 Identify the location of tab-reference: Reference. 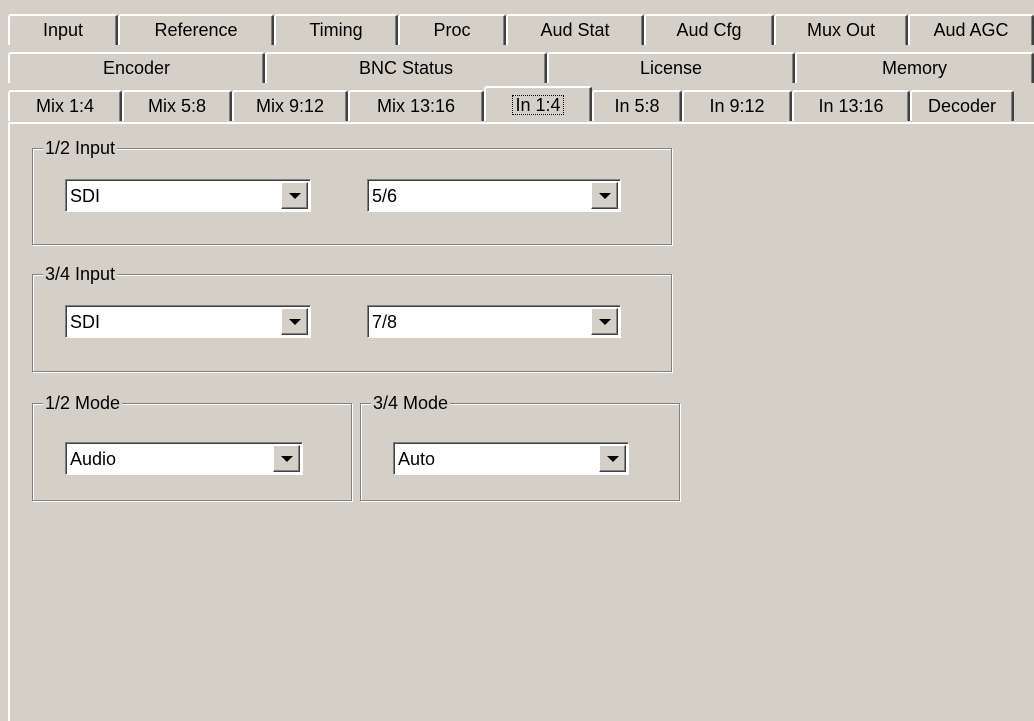
(196, 29).